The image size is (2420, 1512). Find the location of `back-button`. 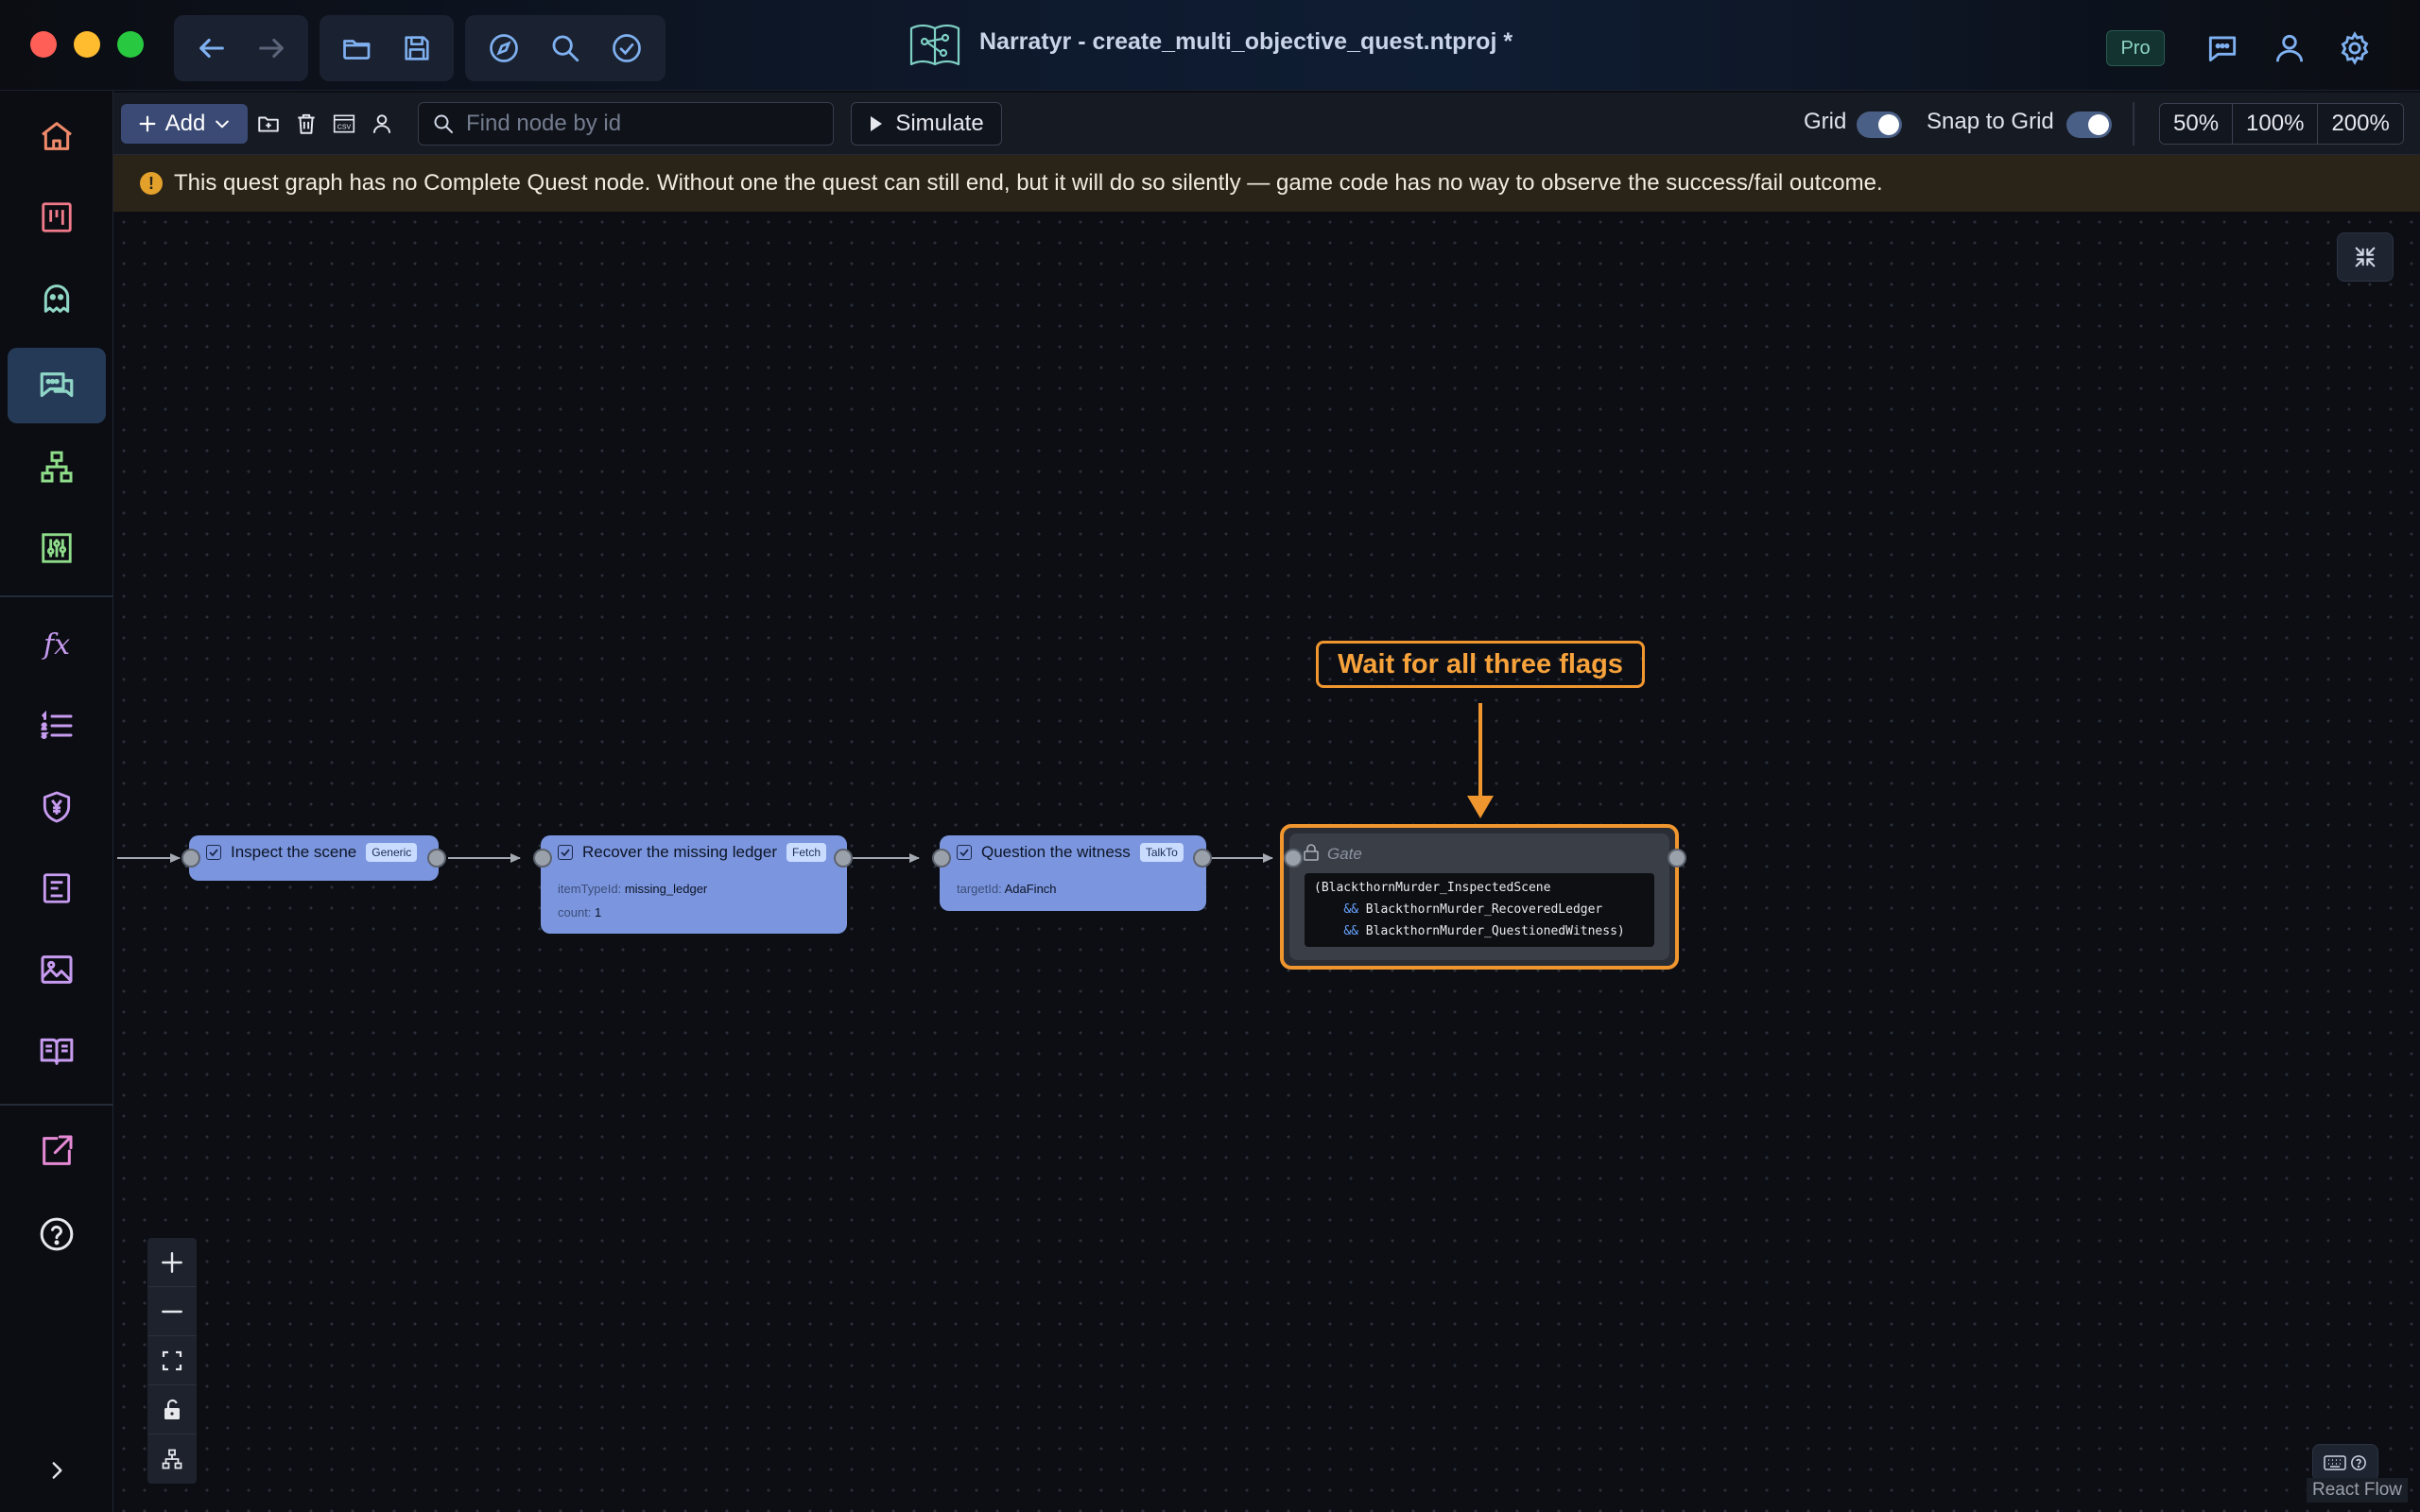

back-button is located at coordinates (211, 48).